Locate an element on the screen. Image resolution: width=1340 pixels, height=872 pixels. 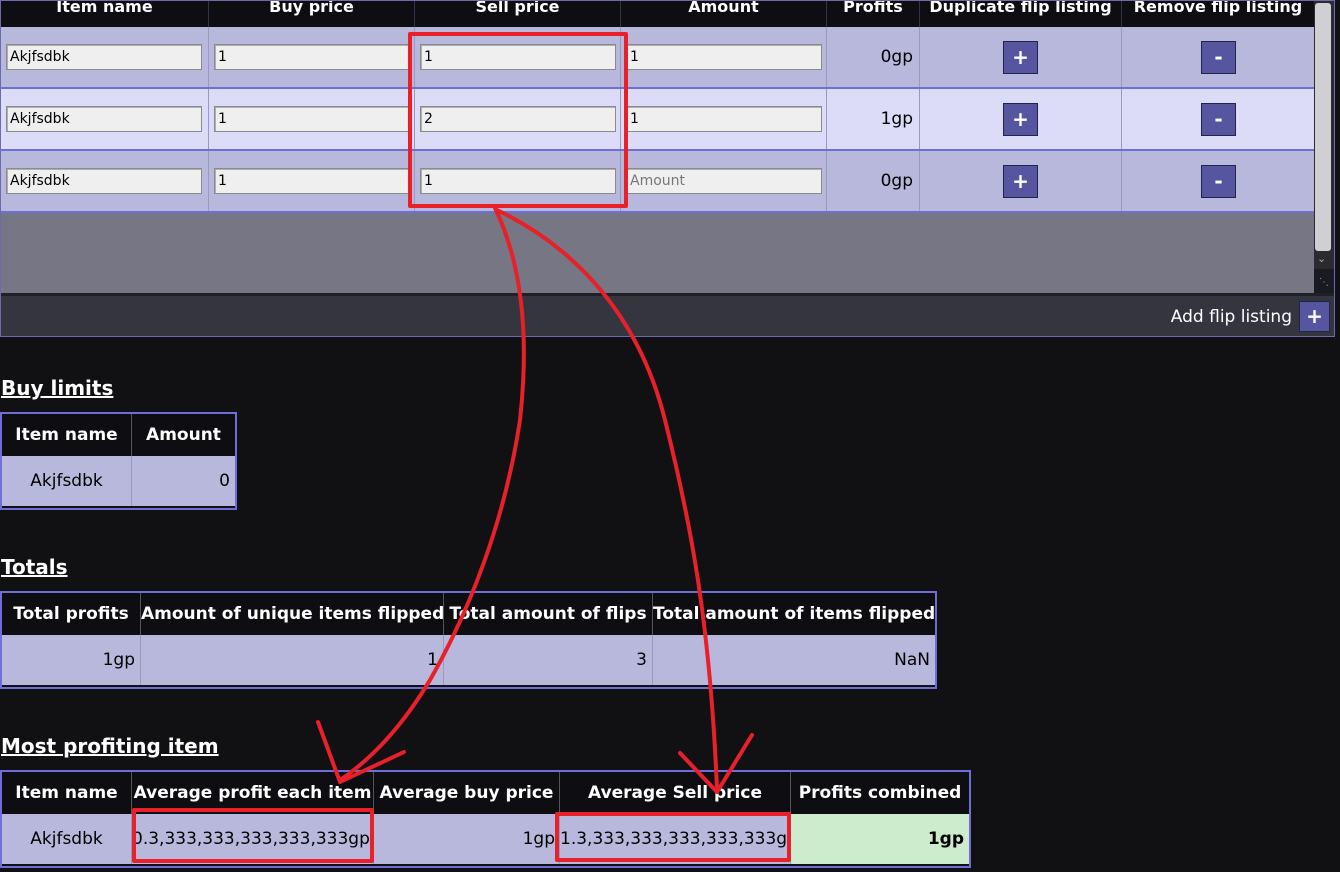
scrollbar-thumb is located at coordinates (1323, 127).